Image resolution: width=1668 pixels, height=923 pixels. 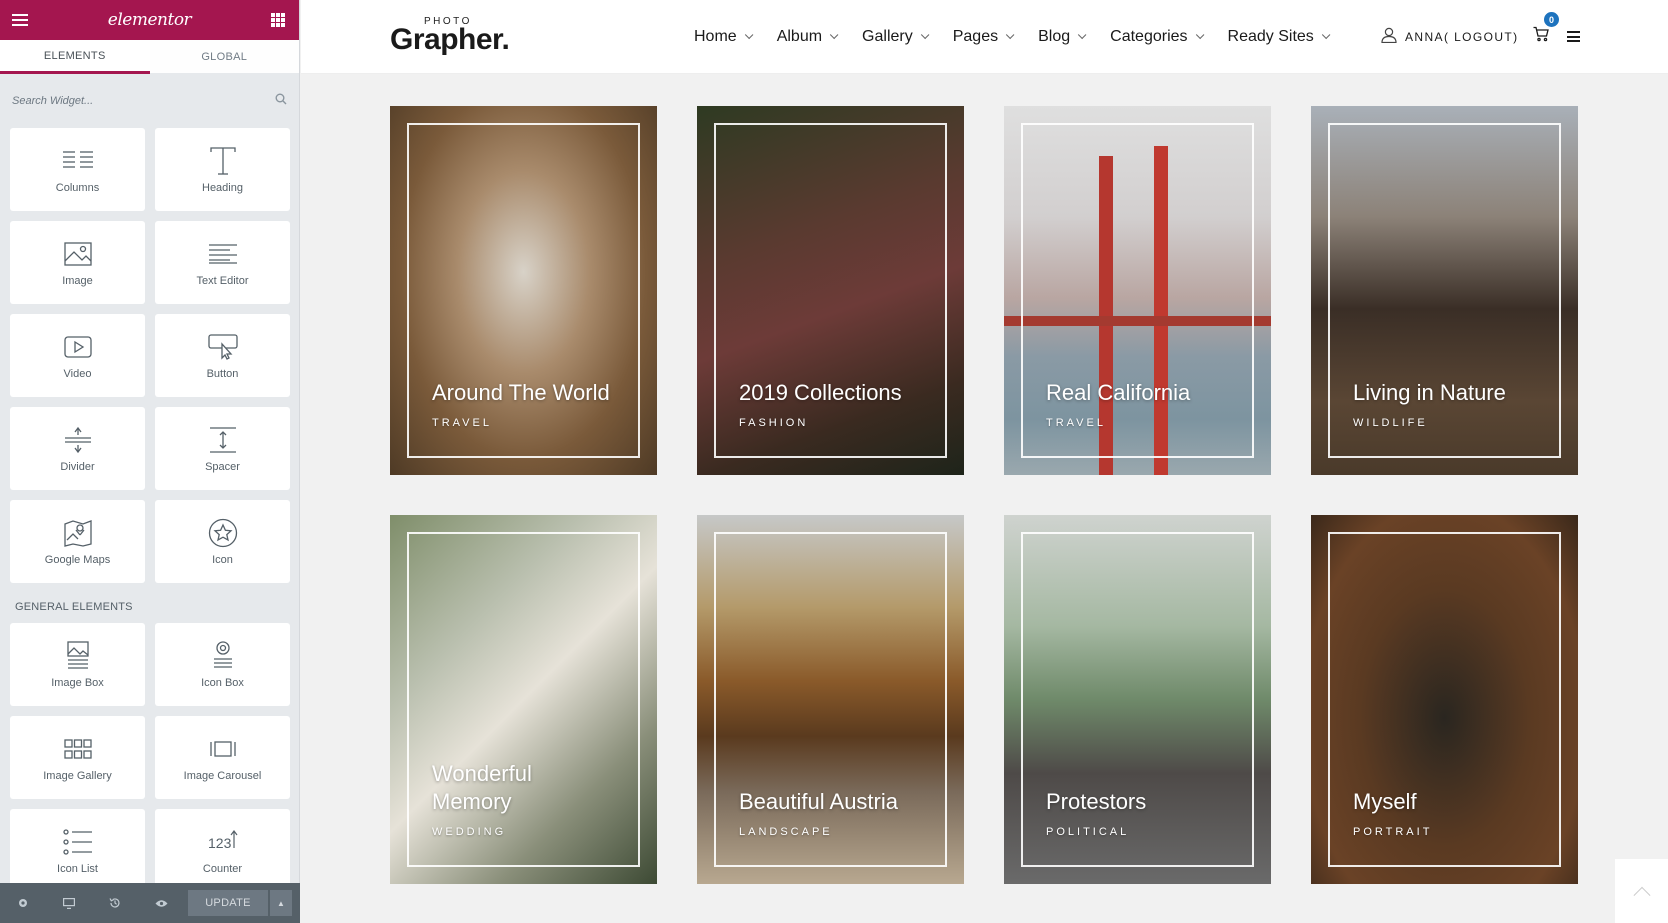 I want to click on counter-icon: 123, so click(x=223, y=842).